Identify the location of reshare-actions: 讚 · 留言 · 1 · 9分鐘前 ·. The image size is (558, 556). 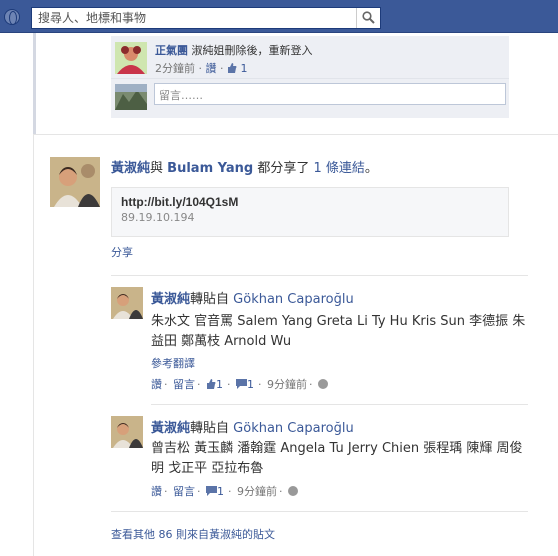
(225, 491).